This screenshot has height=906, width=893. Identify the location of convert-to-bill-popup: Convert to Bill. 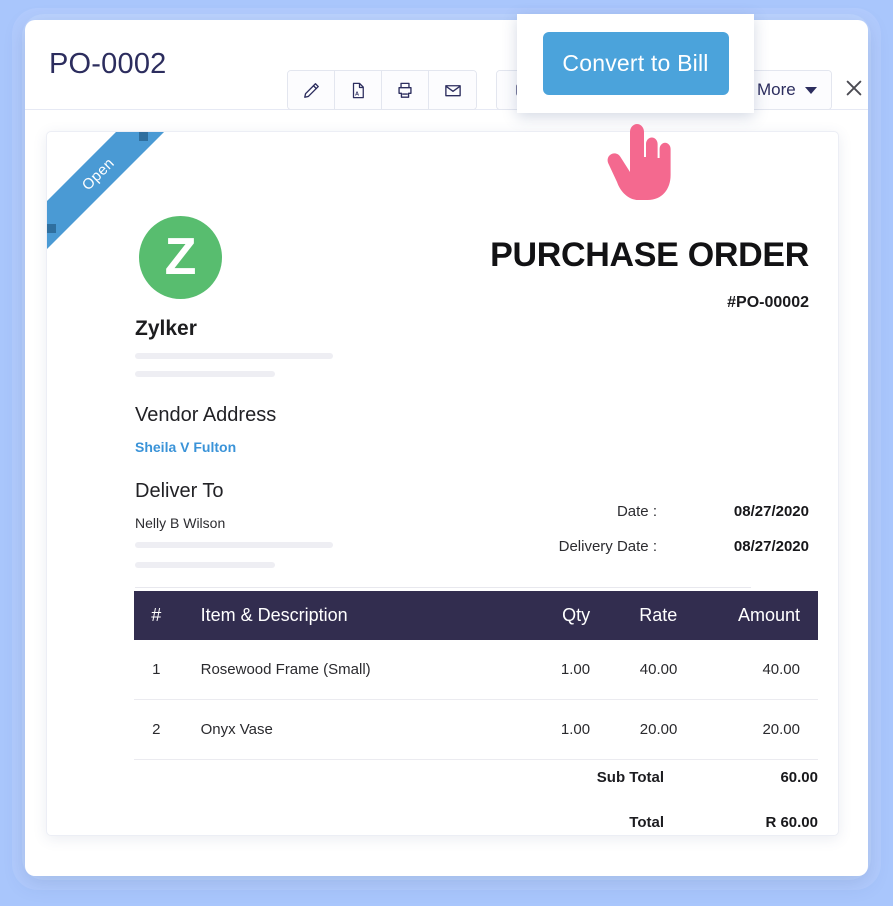
(635, 63).